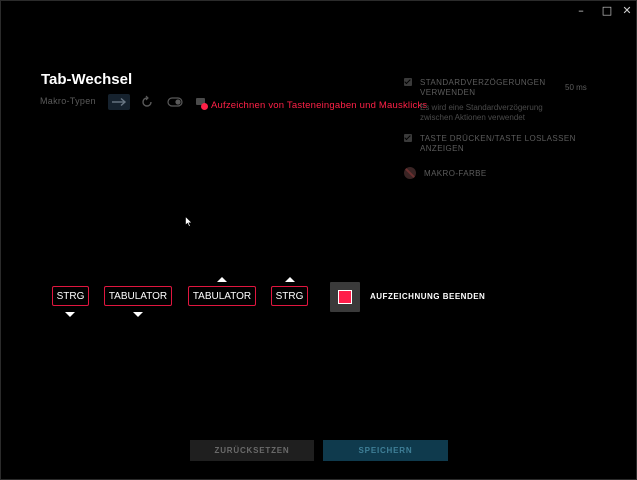 The width and height of the screenshot is (637, 480). I want to click on maximize-icon: □, so click(607, 10).